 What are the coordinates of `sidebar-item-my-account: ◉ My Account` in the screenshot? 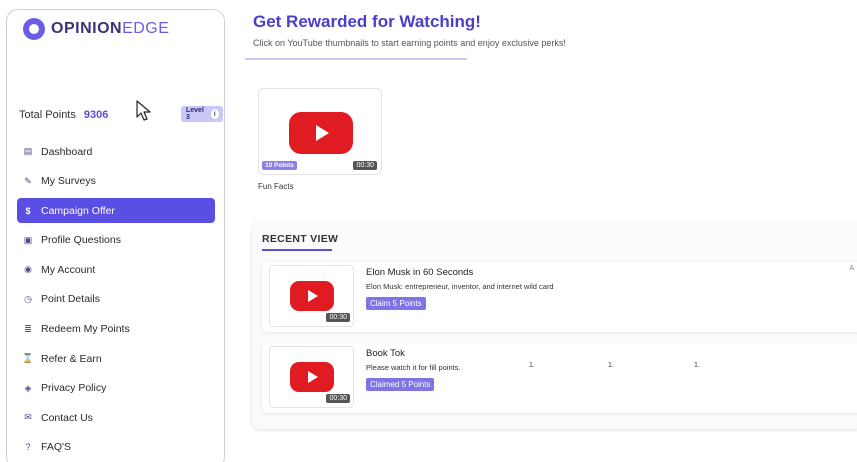 It's located at (116, 269).